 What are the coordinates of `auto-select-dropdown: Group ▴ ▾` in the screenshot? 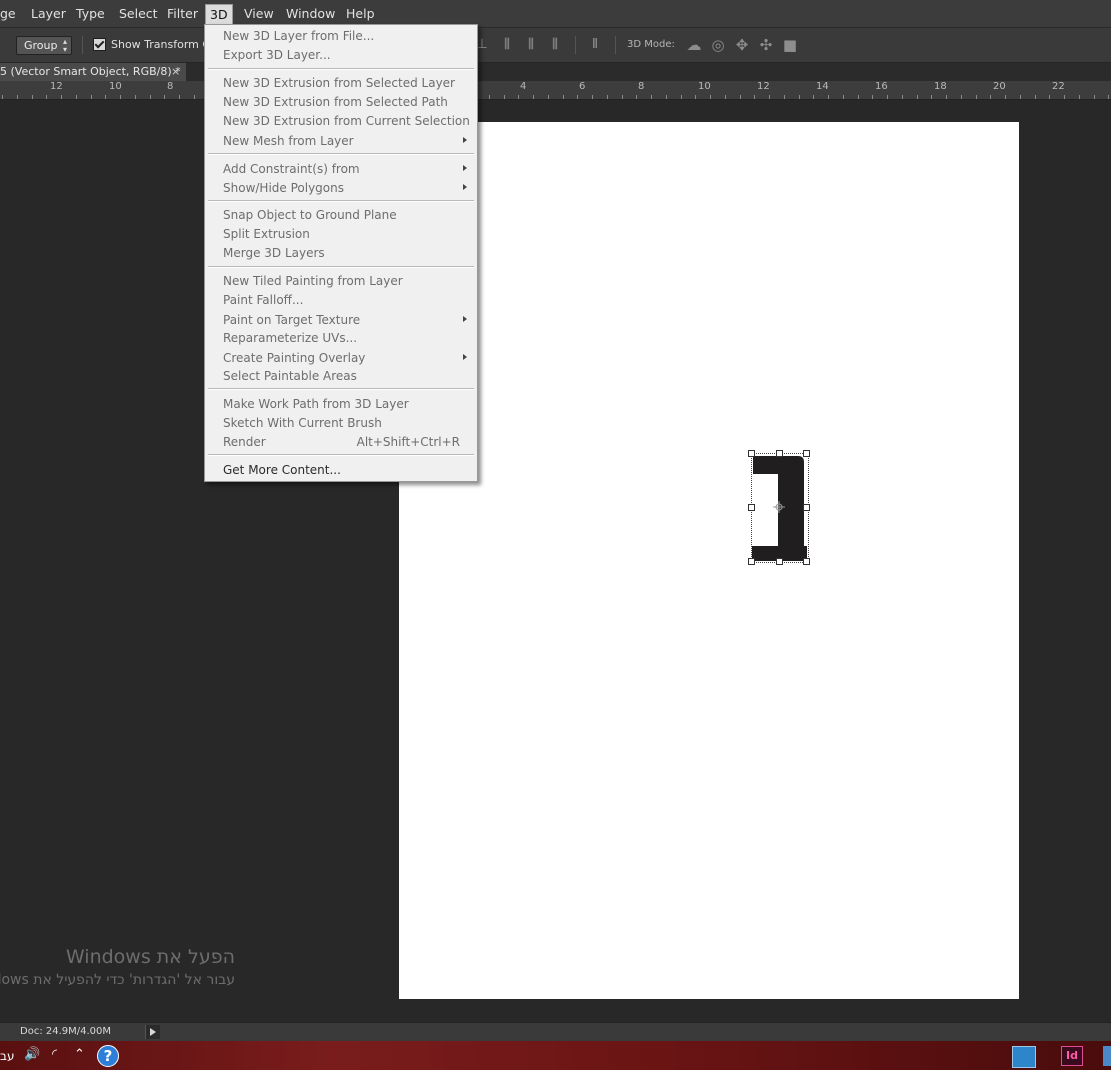 It's located at (44, 45).